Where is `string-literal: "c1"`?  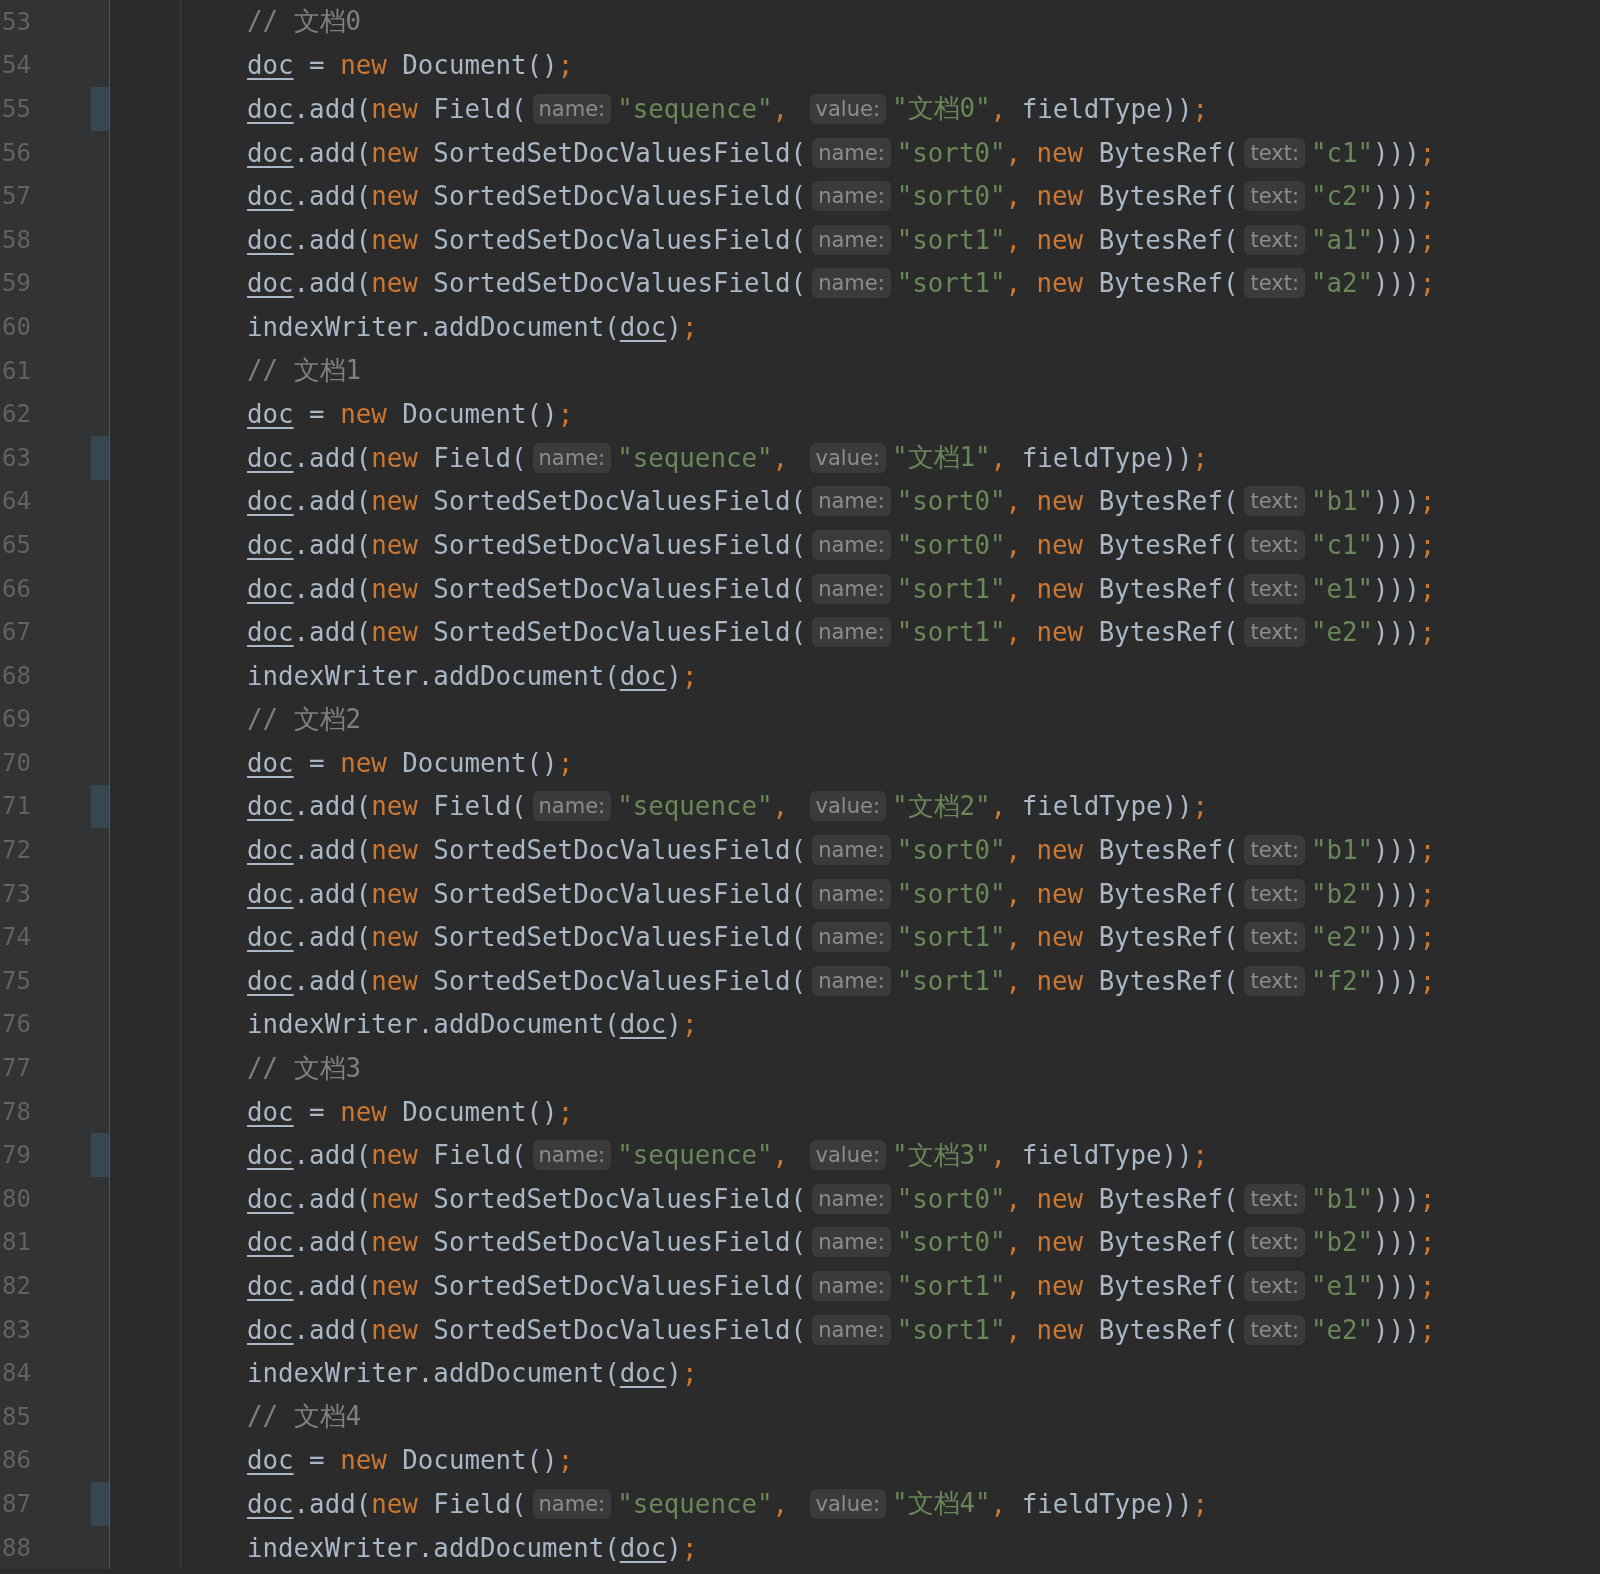
string-literal: "c1" is located at coordinates (1342, 152).